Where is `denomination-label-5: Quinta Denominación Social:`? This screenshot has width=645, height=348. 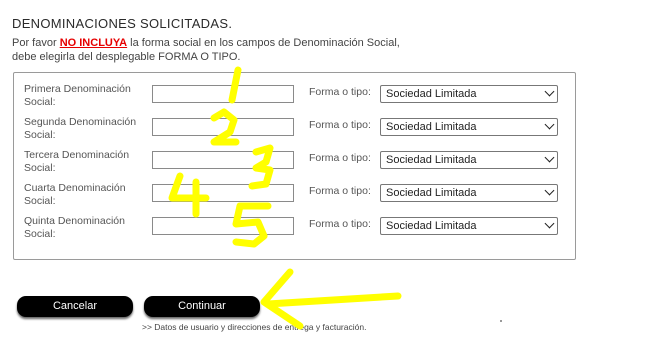
denomination-label-5: Quinta Denominación Social: is located at coordinates (74, 227).